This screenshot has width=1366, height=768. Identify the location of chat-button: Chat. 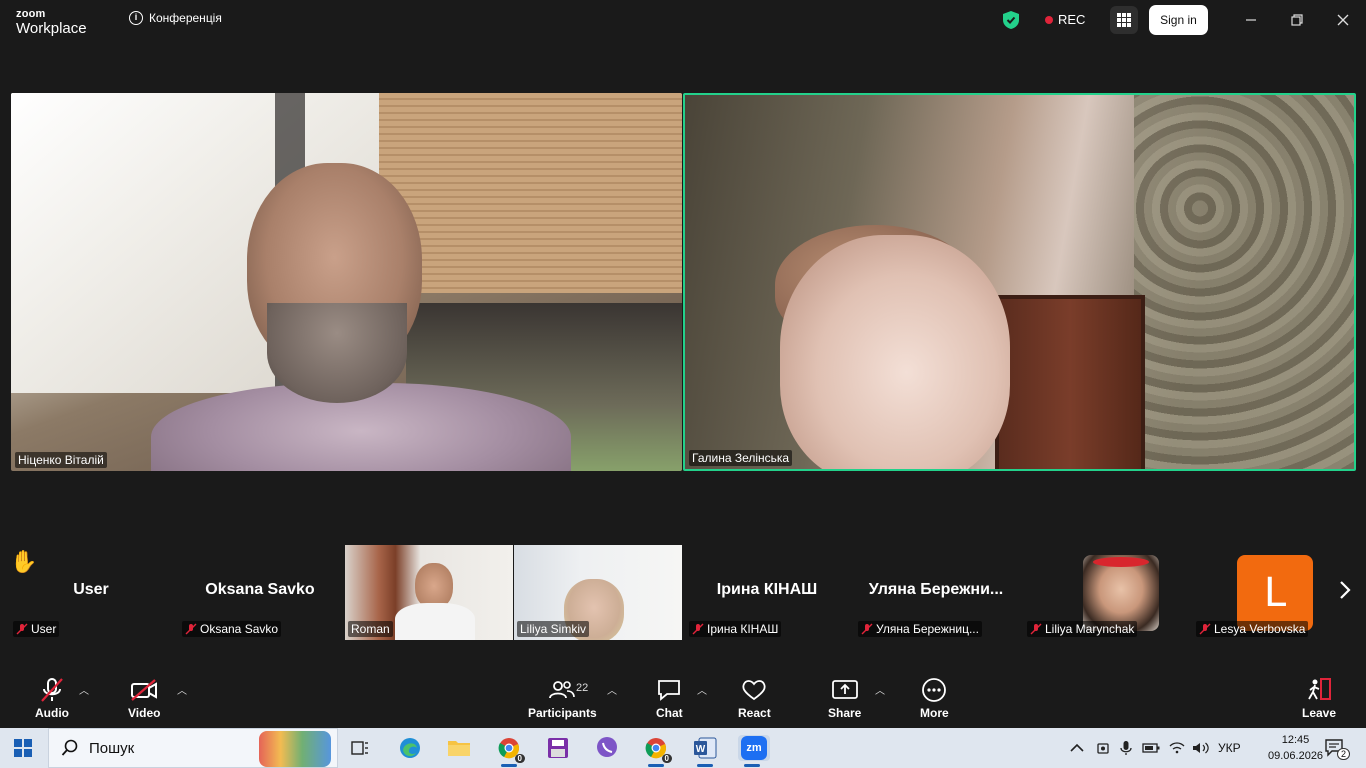
(669, 697).